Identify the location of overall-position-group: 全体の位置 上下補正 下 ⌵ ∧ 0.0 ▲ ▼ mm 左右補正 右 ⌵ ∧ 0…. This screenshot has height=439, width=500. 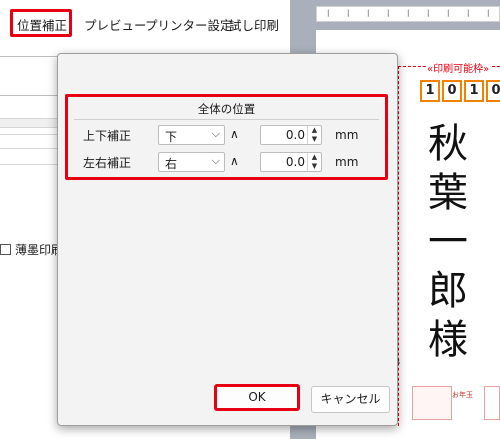
(226, 137).